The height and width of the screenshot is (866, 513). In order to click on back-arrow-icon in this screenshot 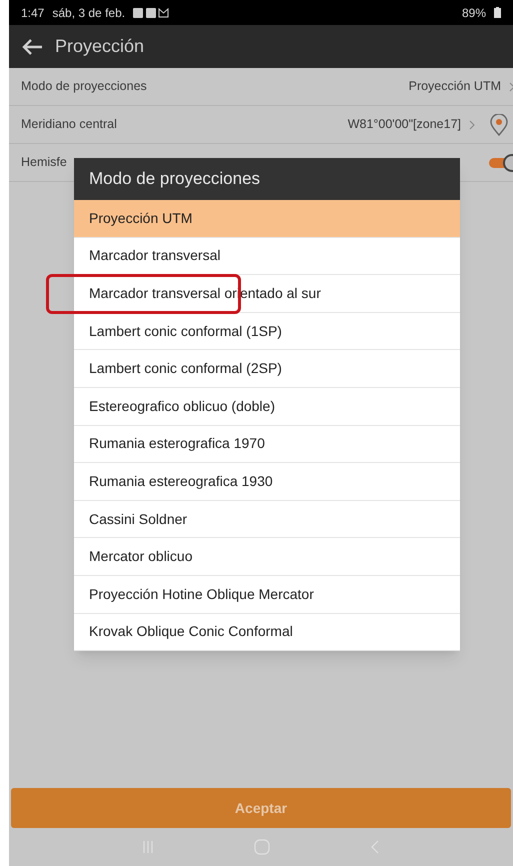, I will do `click(32, 47)`.